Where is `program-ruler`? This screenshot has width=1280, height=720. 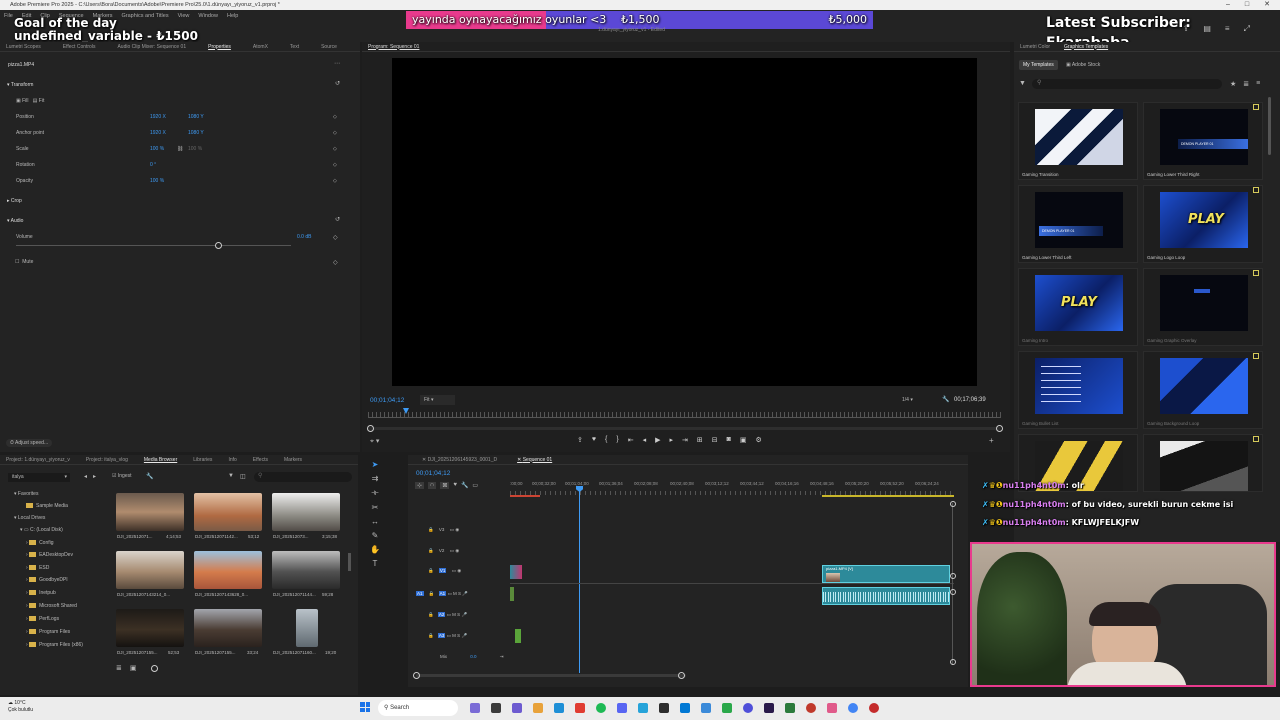
program-ruler is located at coordinates (684, 415).